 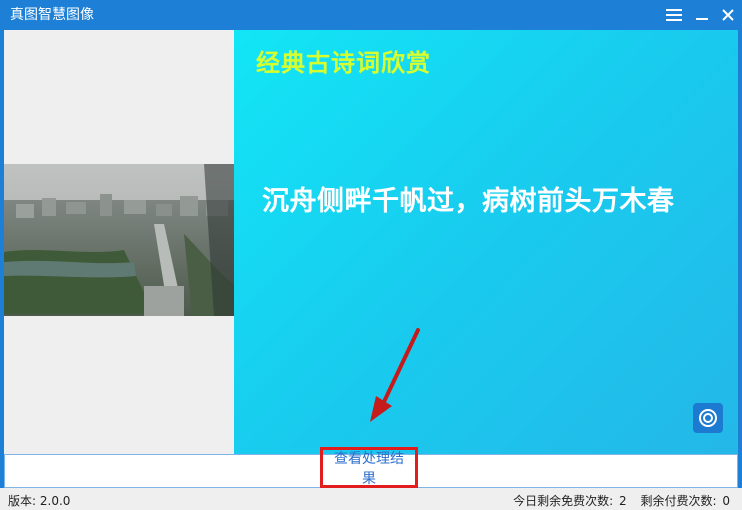 I want to click on poem-heading: 经典古诗词欣赏, so click(x=343, y=63).